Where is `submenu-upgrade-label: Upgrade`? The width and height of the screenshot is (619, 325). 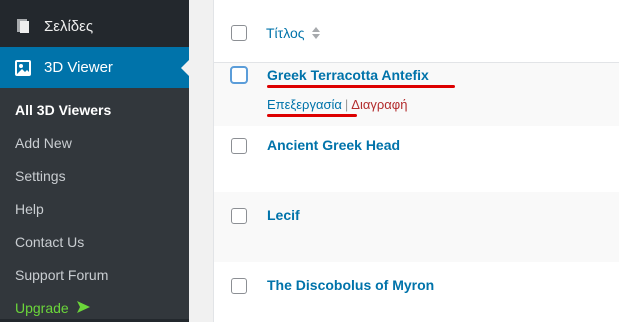
submenu-upgrade-label: Upgrade is located at coordinates (42, 308).